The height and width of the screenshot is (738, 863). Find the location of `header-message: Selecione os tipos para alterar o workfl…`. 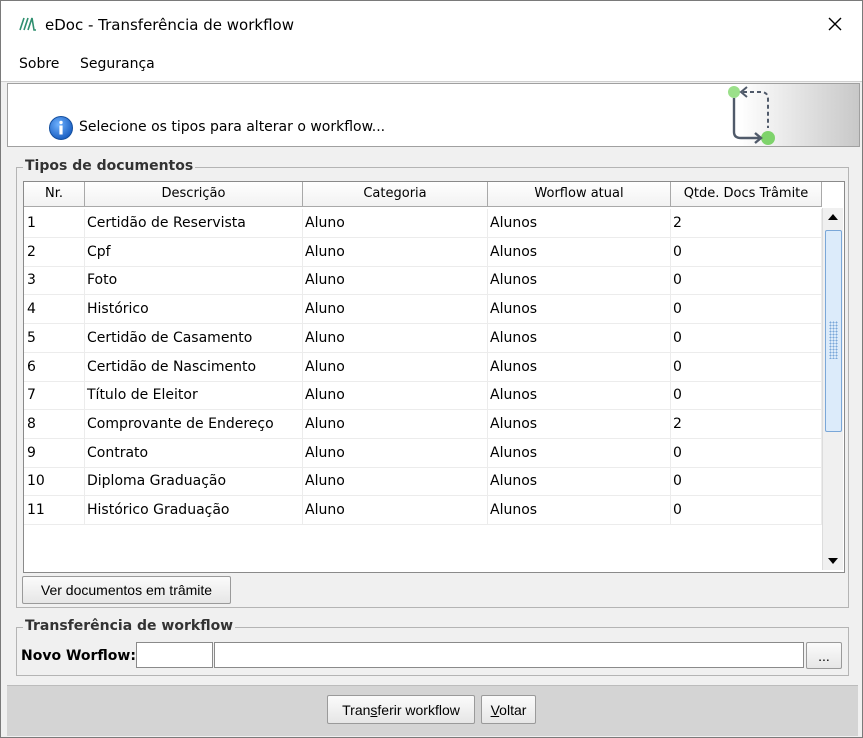

header-message: Selecione os tipos para alterar o workfl… is located at coordinates (232, 127).